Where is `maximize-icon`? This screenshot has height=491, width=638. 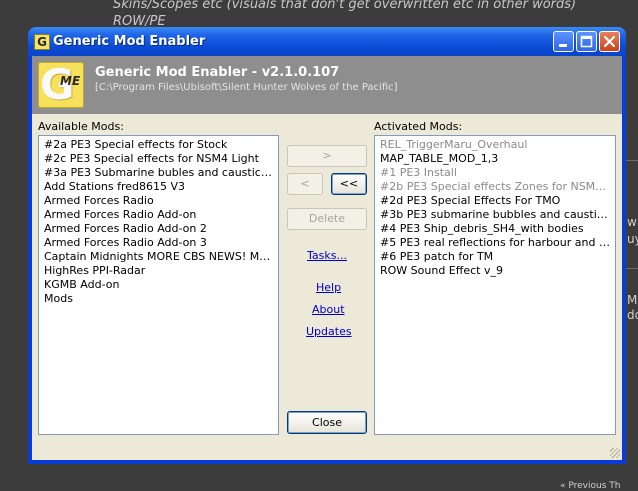 maximize-icon is located at coordinates (586, 41).